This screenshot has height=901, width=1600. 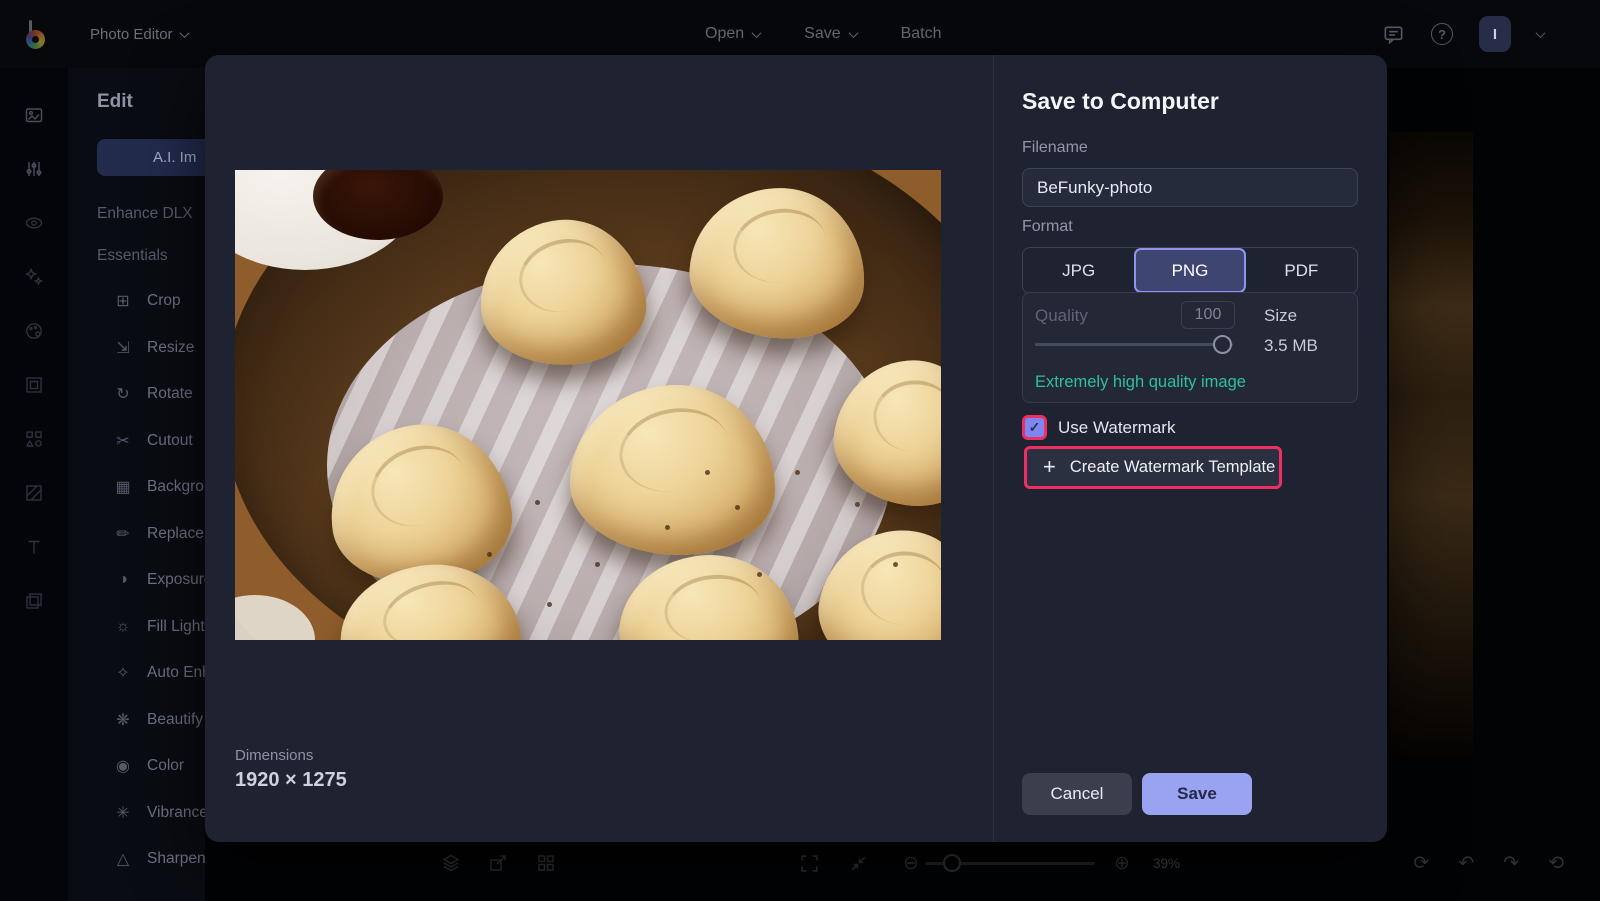 I want to click on filename-input, so click(x=1190, y=187).